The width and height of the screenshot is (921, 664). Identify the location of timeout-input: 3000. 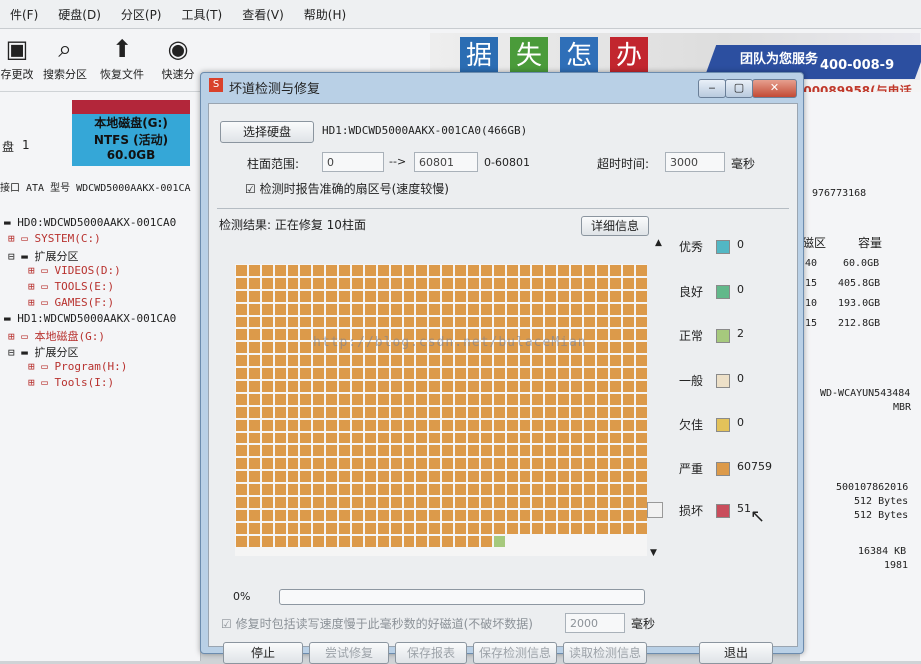
(695, 162).